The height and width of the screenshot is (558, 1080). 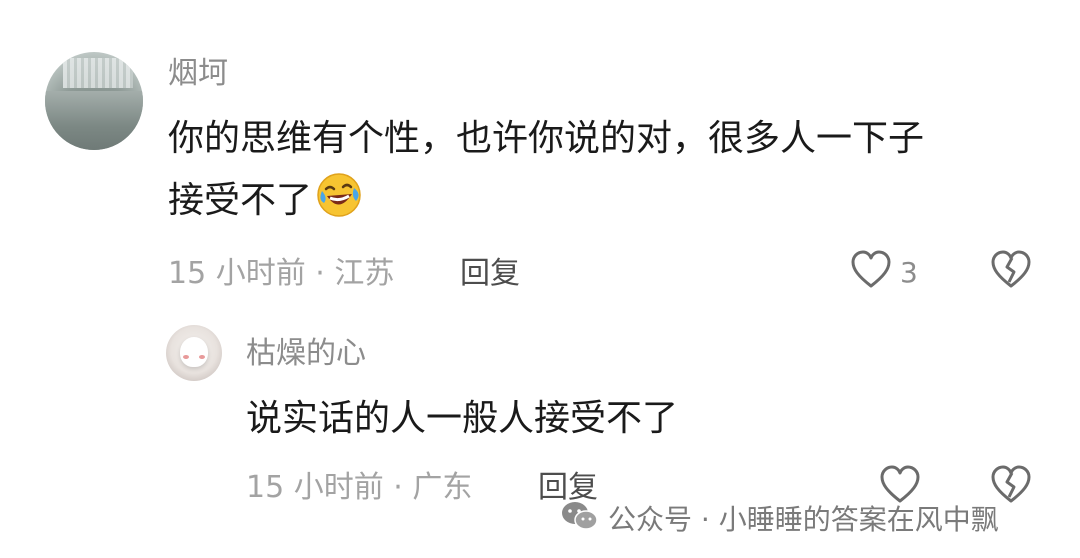 What do you see at coordinates (186, 357) in the screenshot?
I see `avatar-cheek-left` at bounding box center [186, 357].